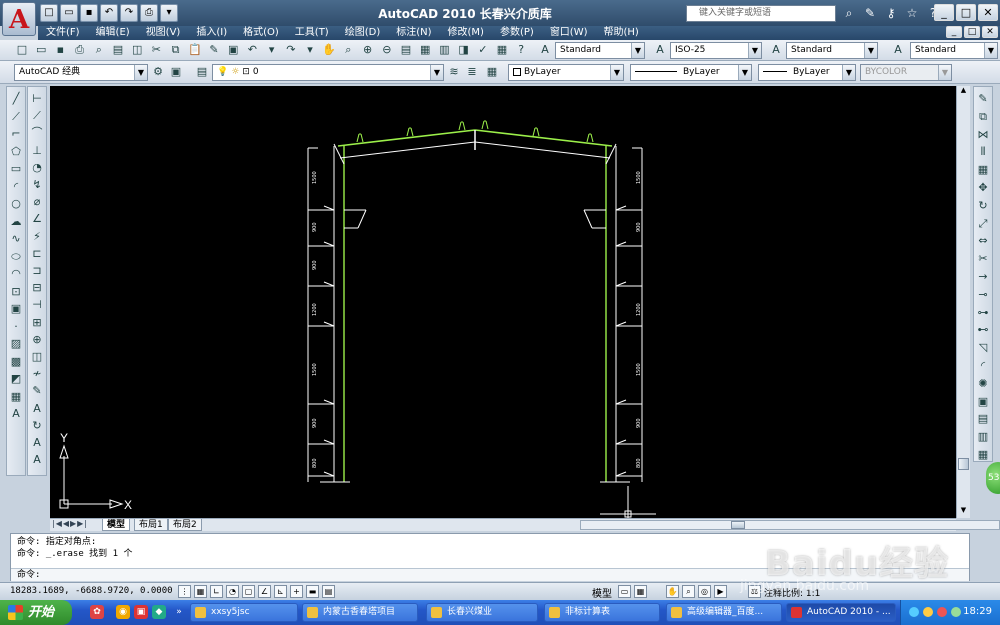  I want to click on ellipse-icon: ⬭, so click(16, 257).